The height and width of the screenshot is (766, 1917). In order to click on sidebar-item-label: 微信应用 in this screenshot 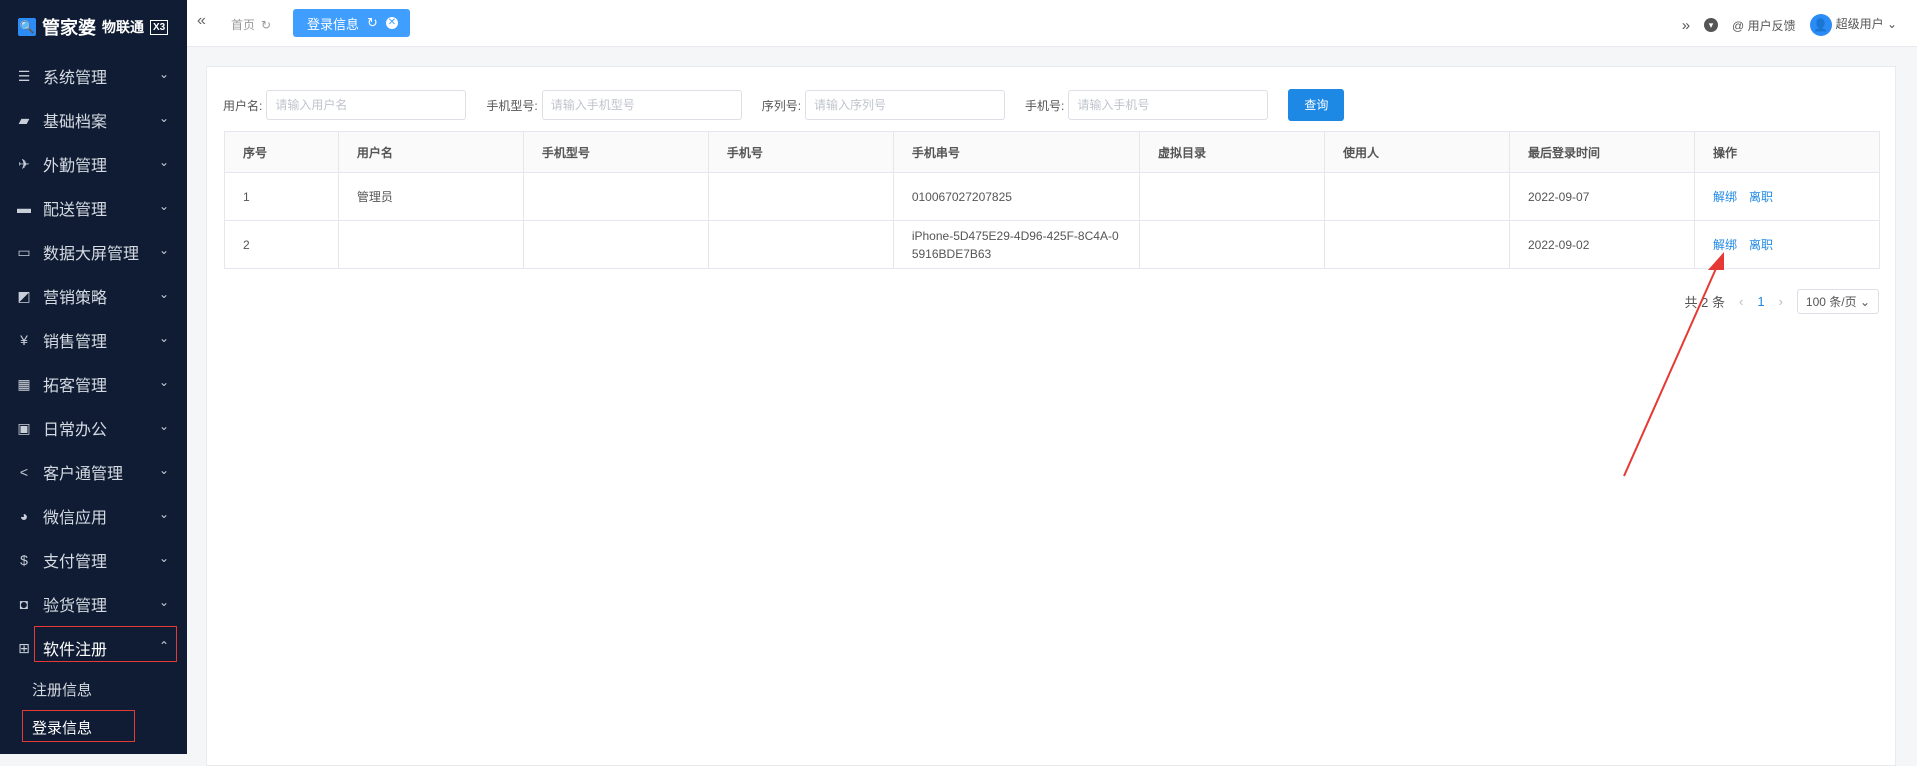, I will do `click(75, 518)`.